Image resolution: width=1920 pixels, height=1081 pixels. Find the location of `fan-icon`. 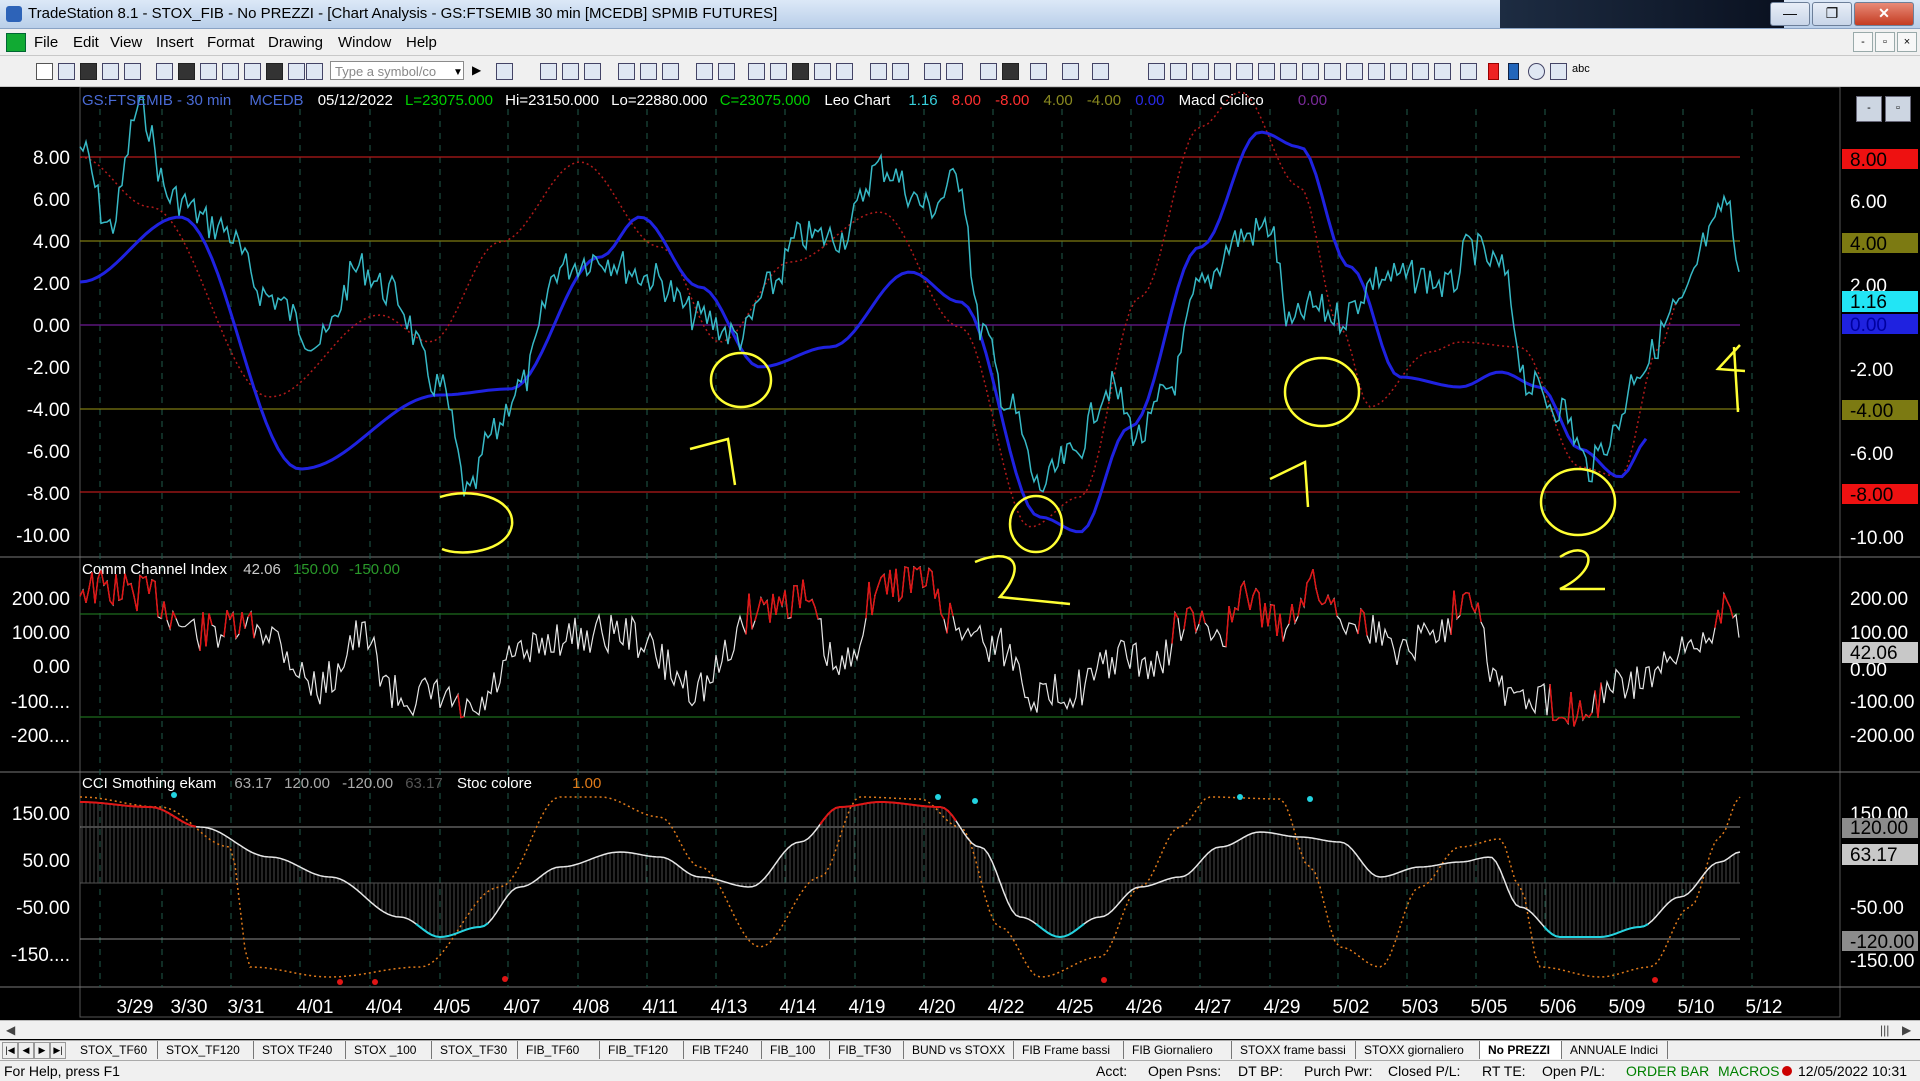

fan-icon is located at coordinates (1376, 71).